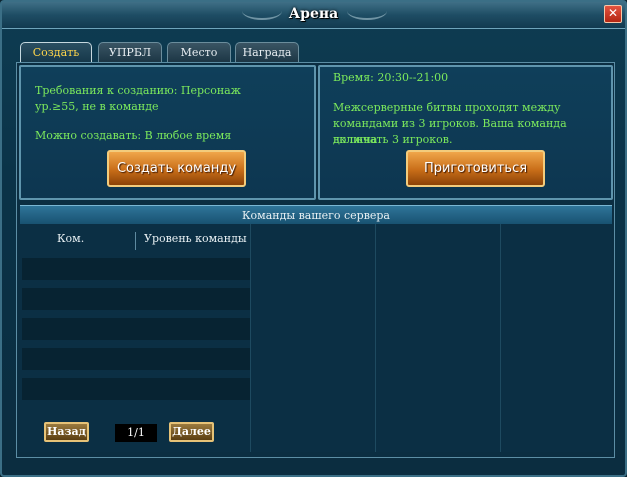 This screenshot has width=627, height=477. I want to click on create-team-button: Создать команду, so click(176, 168).